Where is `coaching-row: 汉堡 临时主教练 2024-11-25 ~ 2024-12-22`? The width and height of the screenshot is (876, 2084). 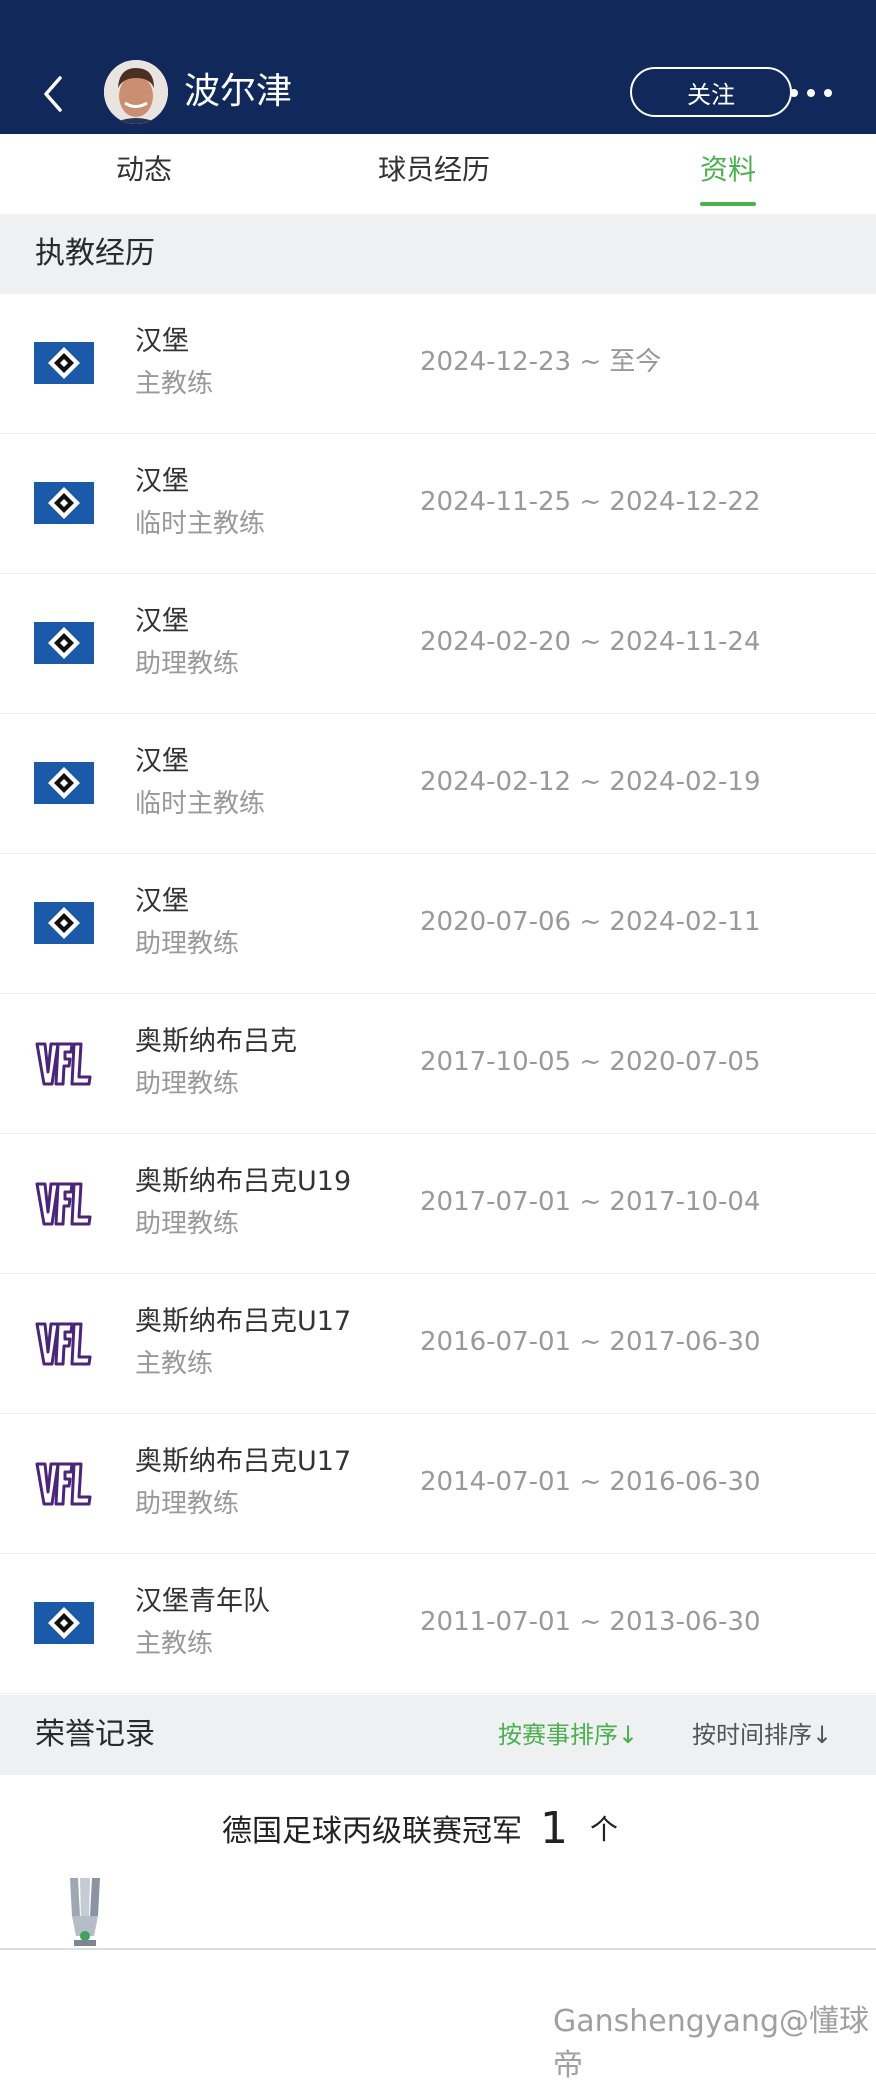
coaching-row: 汉堡 临时主教练 2024-11-25 ~ 2024-12-22 is located at coordinates (438, 504).